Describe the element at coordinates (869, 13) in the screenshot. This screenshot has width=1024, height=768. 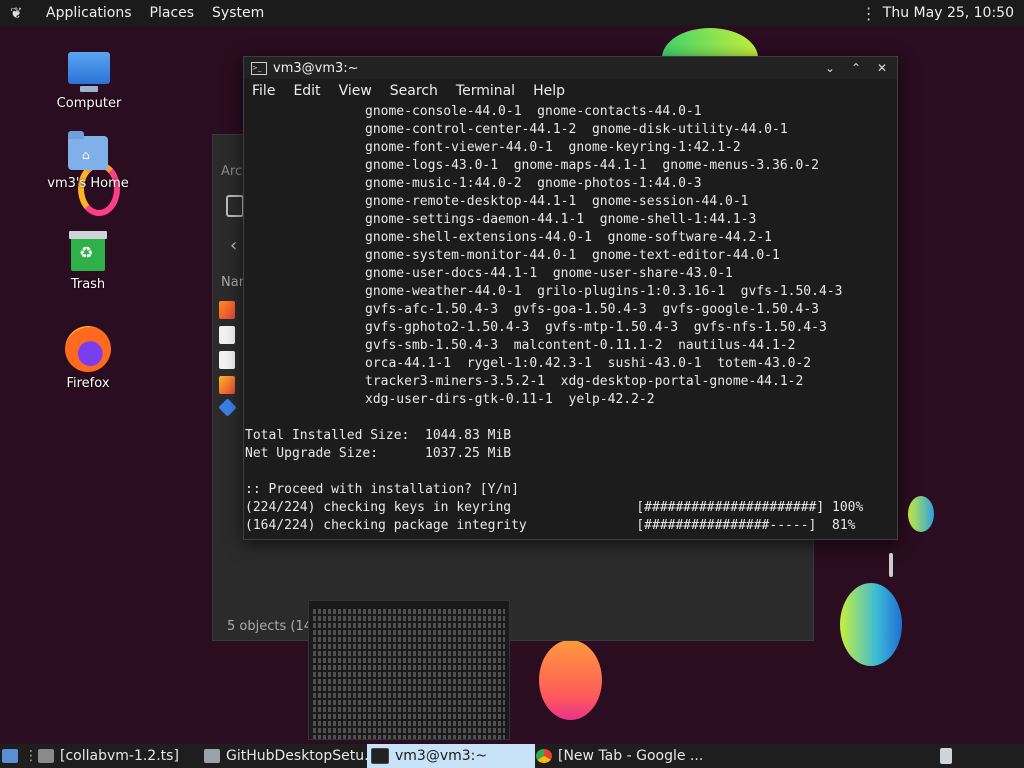
I see `overflow-icon: ⋮` at that location.